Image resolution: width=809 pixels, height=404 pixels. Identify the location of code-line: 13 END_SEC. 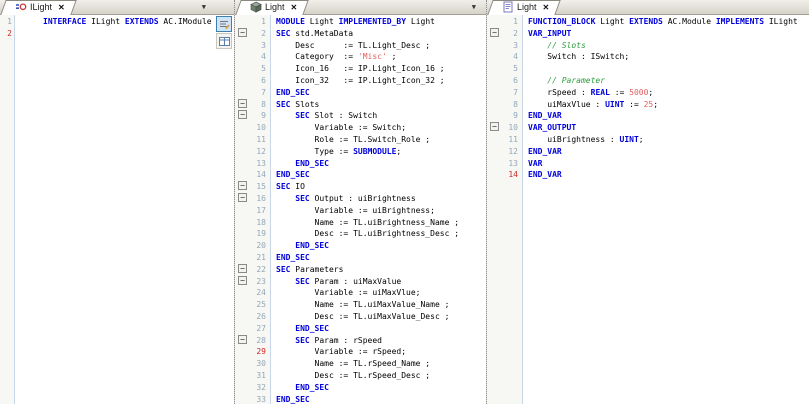
(360, 164).